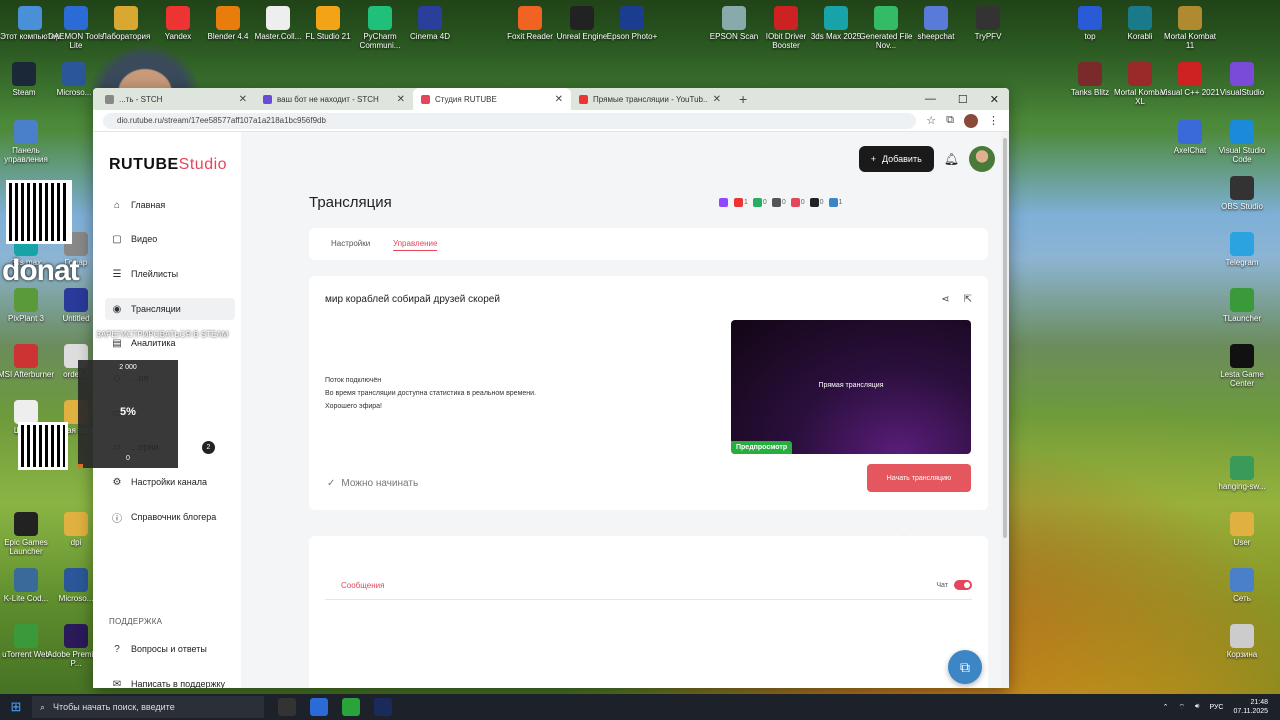 The height and width of the screenshot is (720, 1280). I want to click on sidebar-item: ☰ Плейлисты, so click(170, 274).